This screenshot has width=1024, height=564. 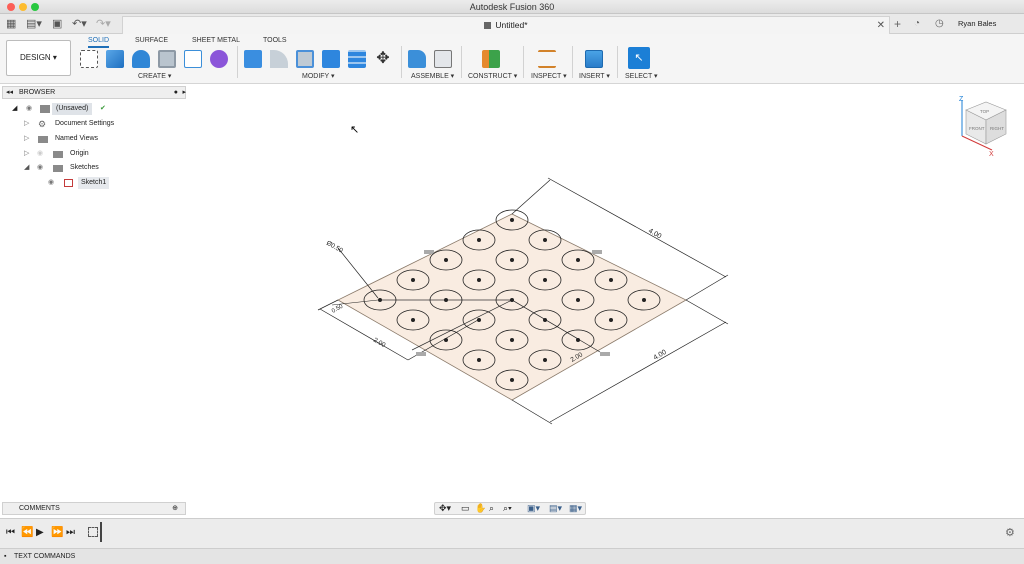 What do you see at coordinates (575, 508) in the screenshot?
I see `viewports-icon: ▦▾` at bounding box center [575, 508].